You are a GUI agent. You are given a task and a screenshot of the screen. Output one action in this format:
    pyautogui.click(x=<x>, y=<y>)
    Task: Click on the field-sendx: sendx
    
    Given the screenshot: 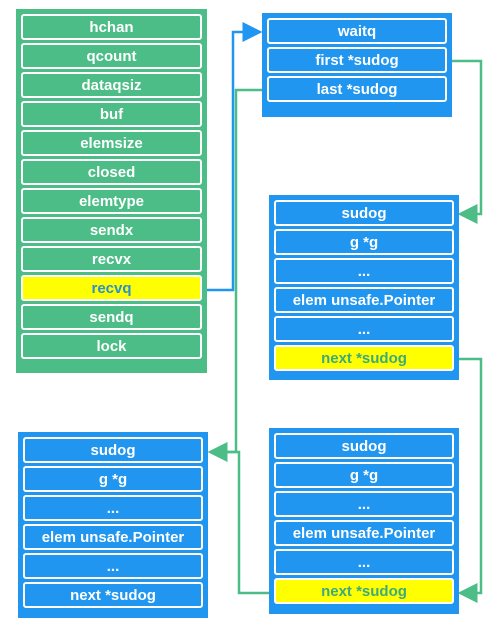 What is the action you would take?
    pyautogui.click(x=111, y=230)
    